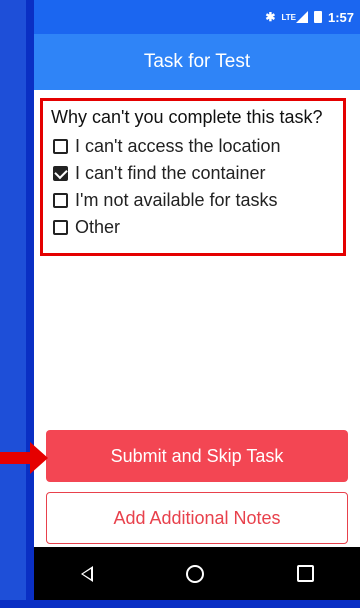  What do you see at coordinates (176, 200) in the screenshot?
I see `option-label: I'm not available for tasks` at bounding box center [176, 200].